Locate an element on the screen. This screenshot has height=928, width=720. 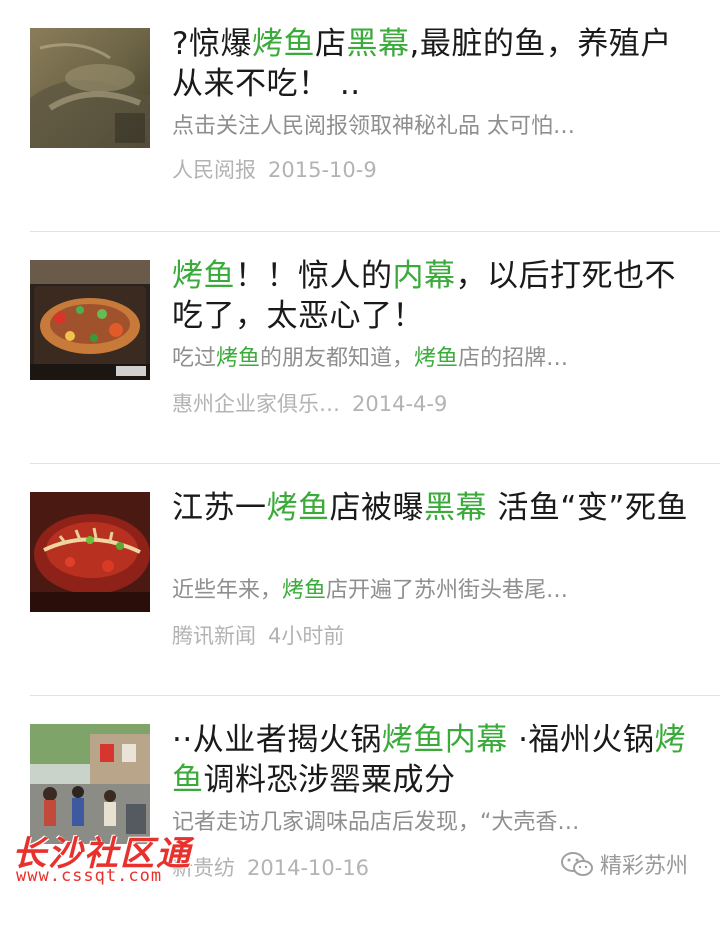
article-title: 烤鱼！！惊人的内幕，以后打死也不吃了，太恶心了！ is located at coordinates (432, 296).